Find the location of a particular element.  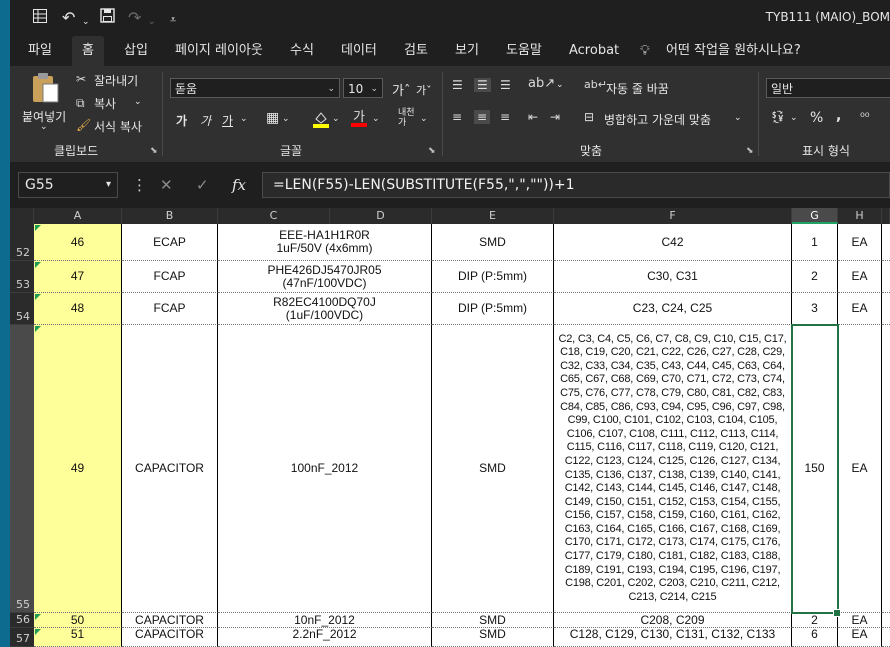

font-name-combo: 돋움 ⌄ is located at coordinates (255, 88).